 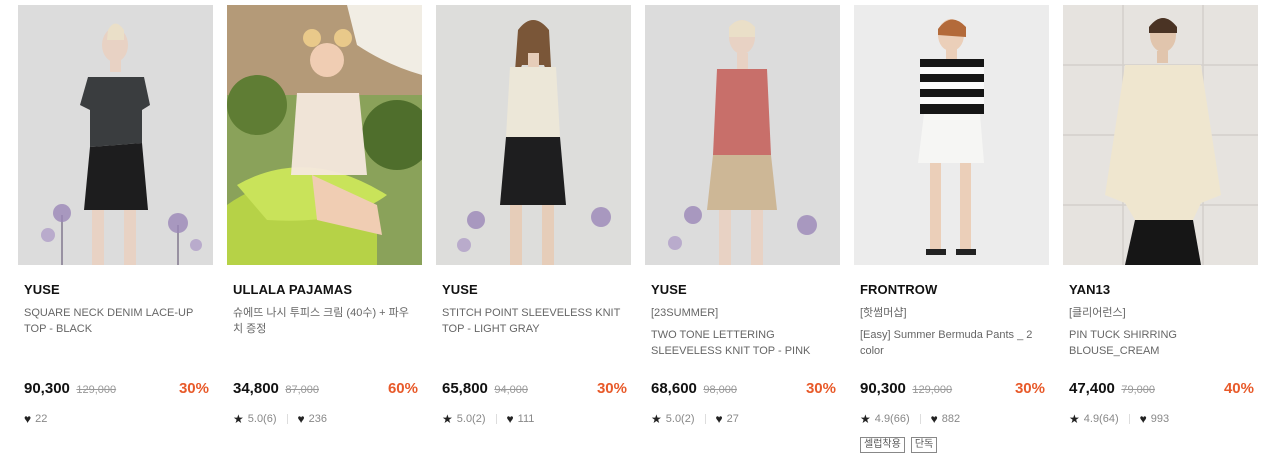 What do you see at coordinates (1161, 389) in the screenshot?
I see `price-row: 47,400 79,000 40%` at bounding box center [1161, 389].